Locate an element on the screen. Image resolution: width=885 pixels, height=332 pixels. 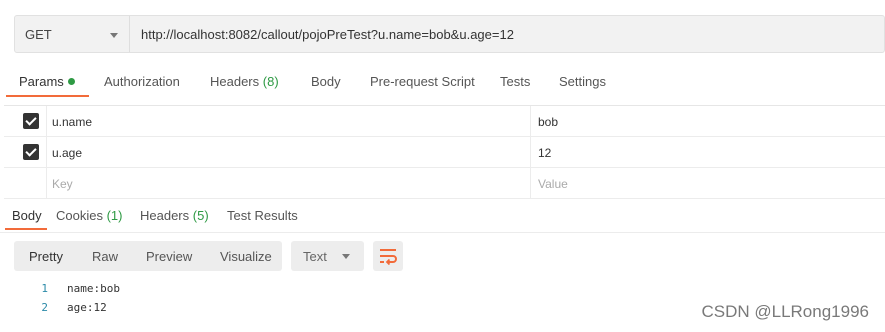
wrap-lines-icon is located at coordinates (388, 257).